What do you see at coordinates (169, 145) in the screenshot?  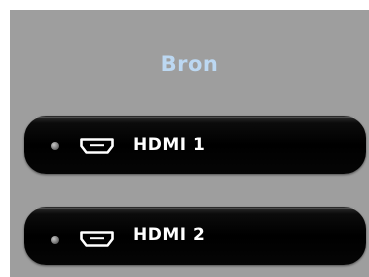 I see `source-label: HDMI 1` at bounding box center [169, 145].